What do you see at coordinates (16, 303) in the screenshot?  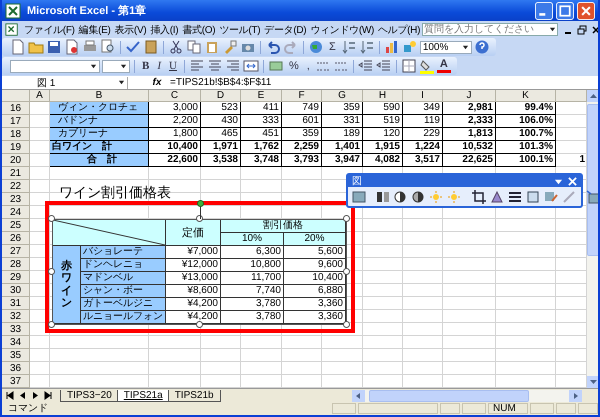 I see `row-header: 31` at bounding box center [16, 303].